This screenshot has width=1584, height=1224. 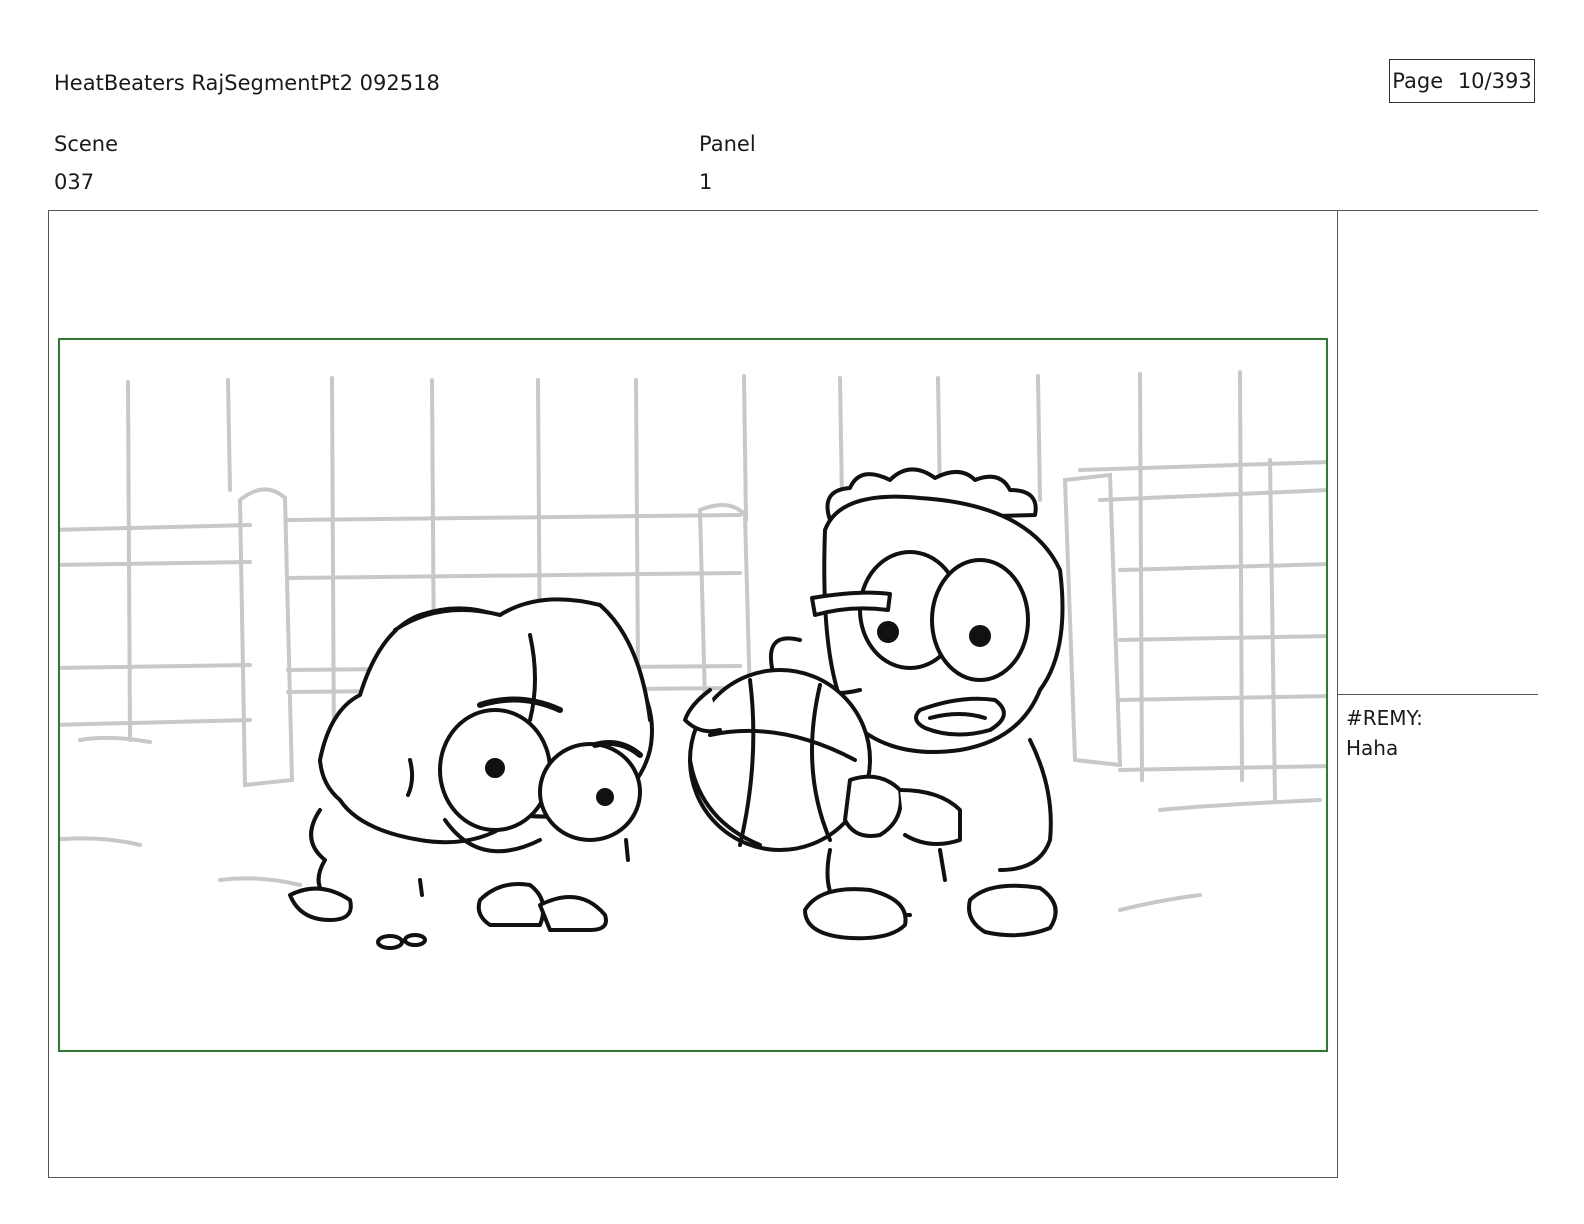 What do you see at coordinates (1438, 210) in the screenshot?
I see `notes-top-divider` at bounding box center [1438, 210].